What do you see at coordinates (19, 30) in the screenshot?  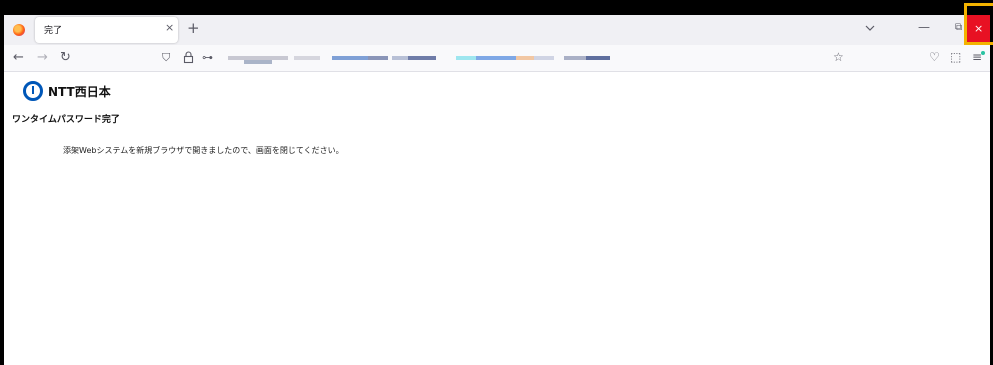 I see `firefox-icon` at bounding box center [19, 30].